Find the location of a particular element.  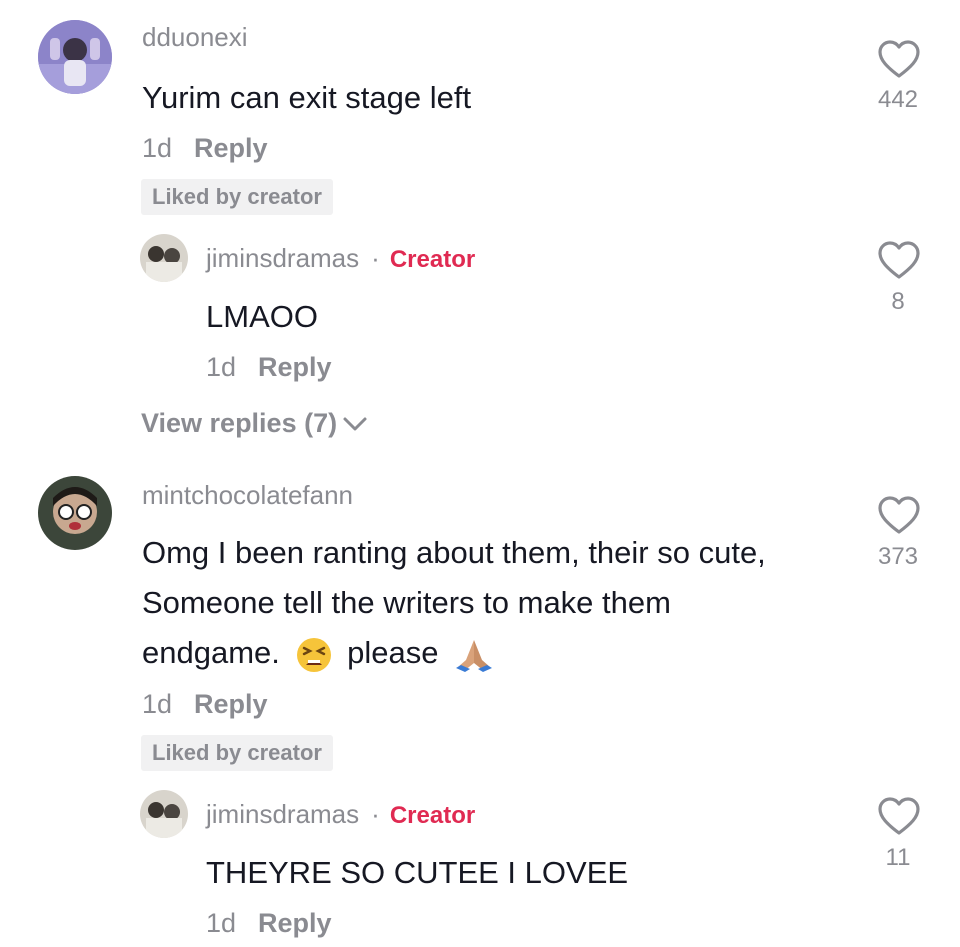

comment-text: LMAOO is located at coordinates (262, 316).